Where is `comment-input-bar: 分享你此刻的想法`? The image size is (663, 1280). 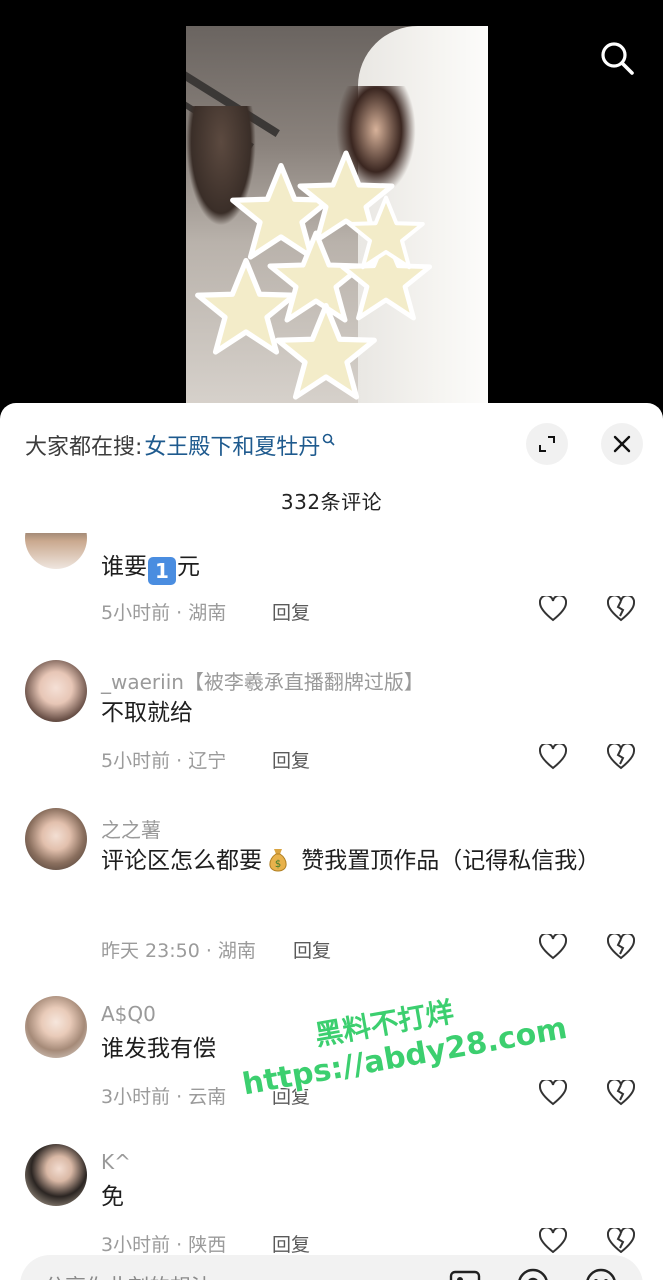
comment-input-bar: 分享你此刻的想法 is located at coordinates (331, 1267).